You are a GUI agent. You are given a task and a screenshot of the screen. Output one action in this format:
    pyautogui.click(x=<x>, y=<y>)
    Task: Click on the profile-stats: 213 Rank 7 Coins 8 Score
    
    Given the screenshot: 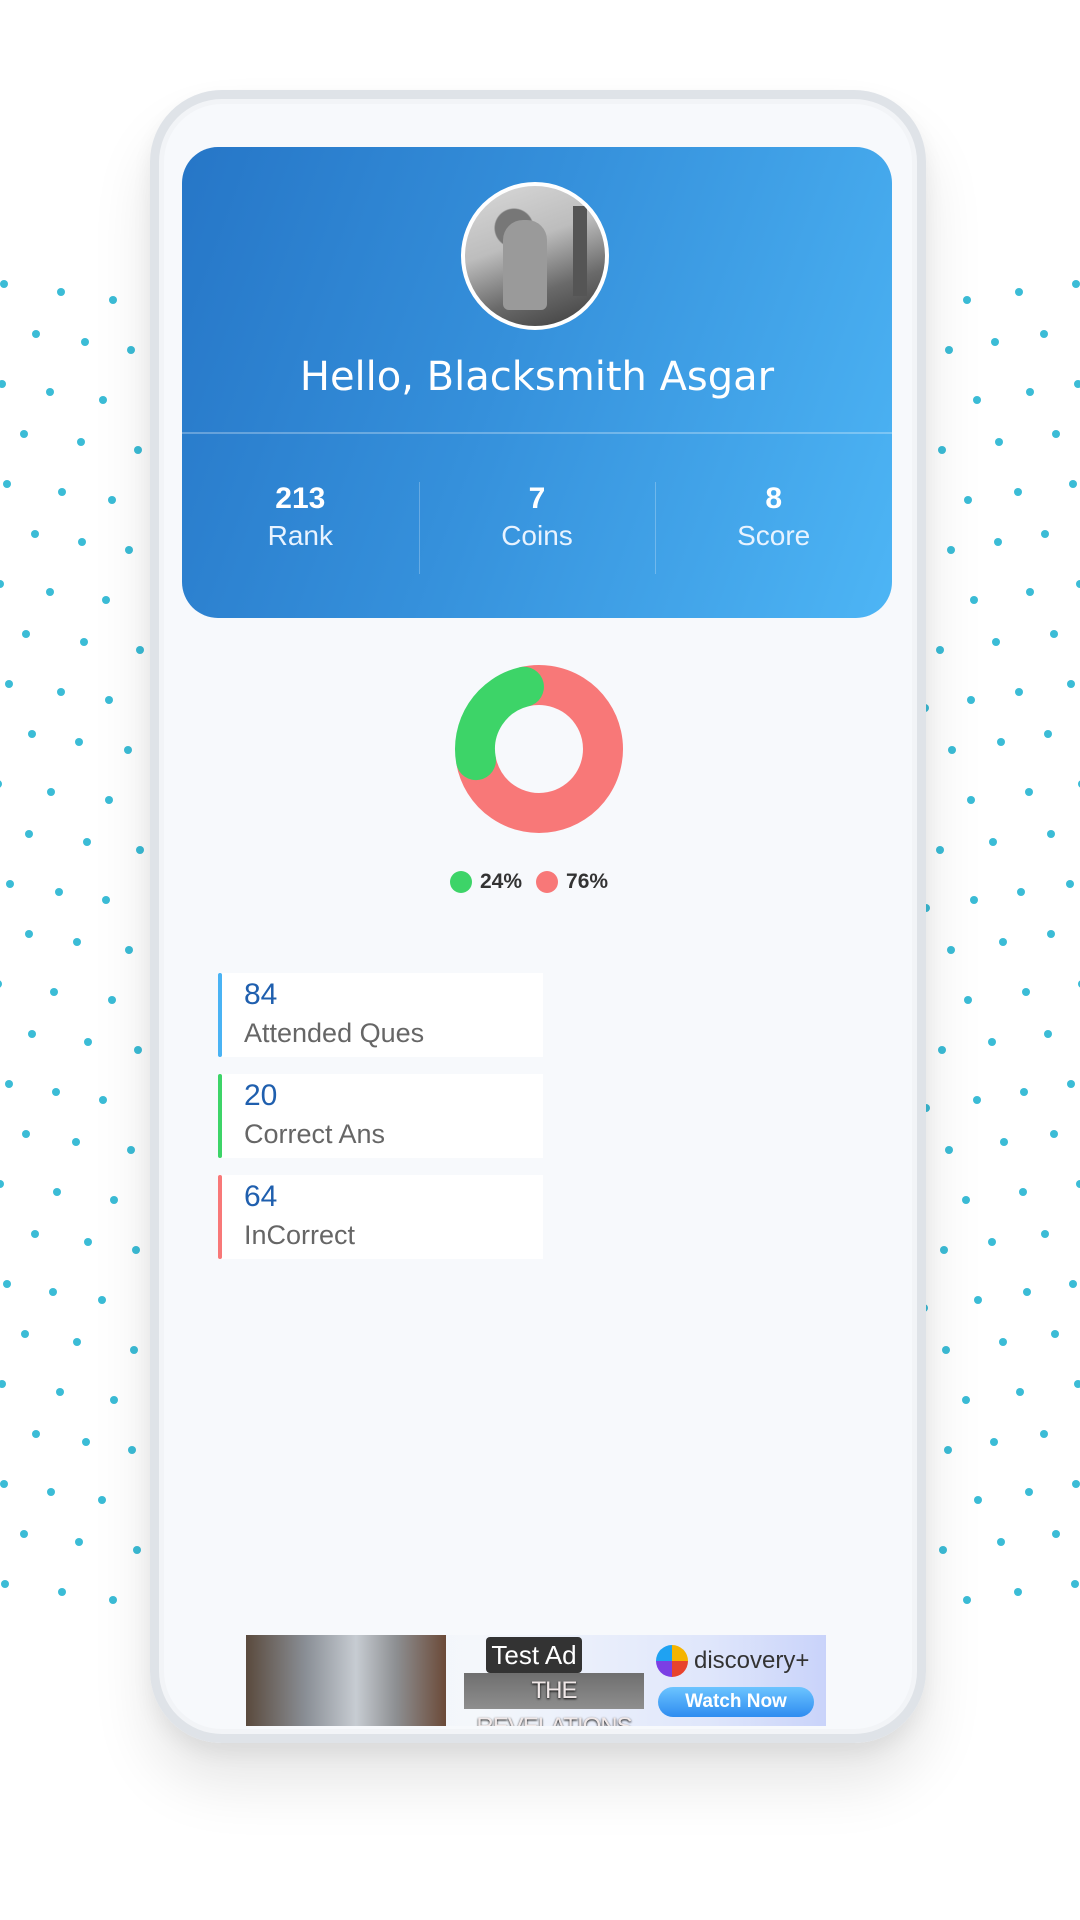 What is the action you would take?
    pyautogui.click(x=537, y=528)
    